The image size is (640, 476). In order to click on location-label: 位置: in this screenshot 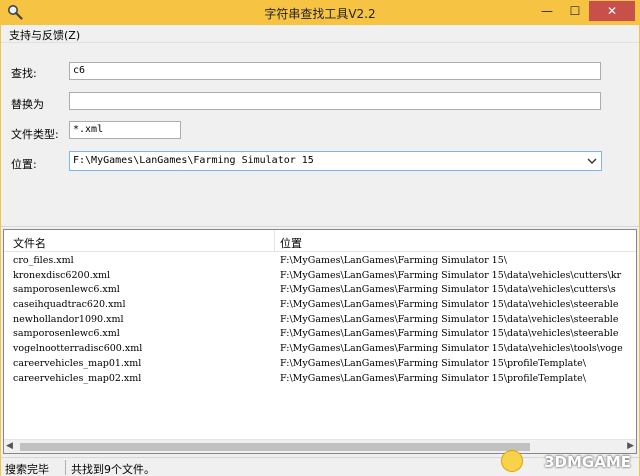, I will do `click(24, 164)`.